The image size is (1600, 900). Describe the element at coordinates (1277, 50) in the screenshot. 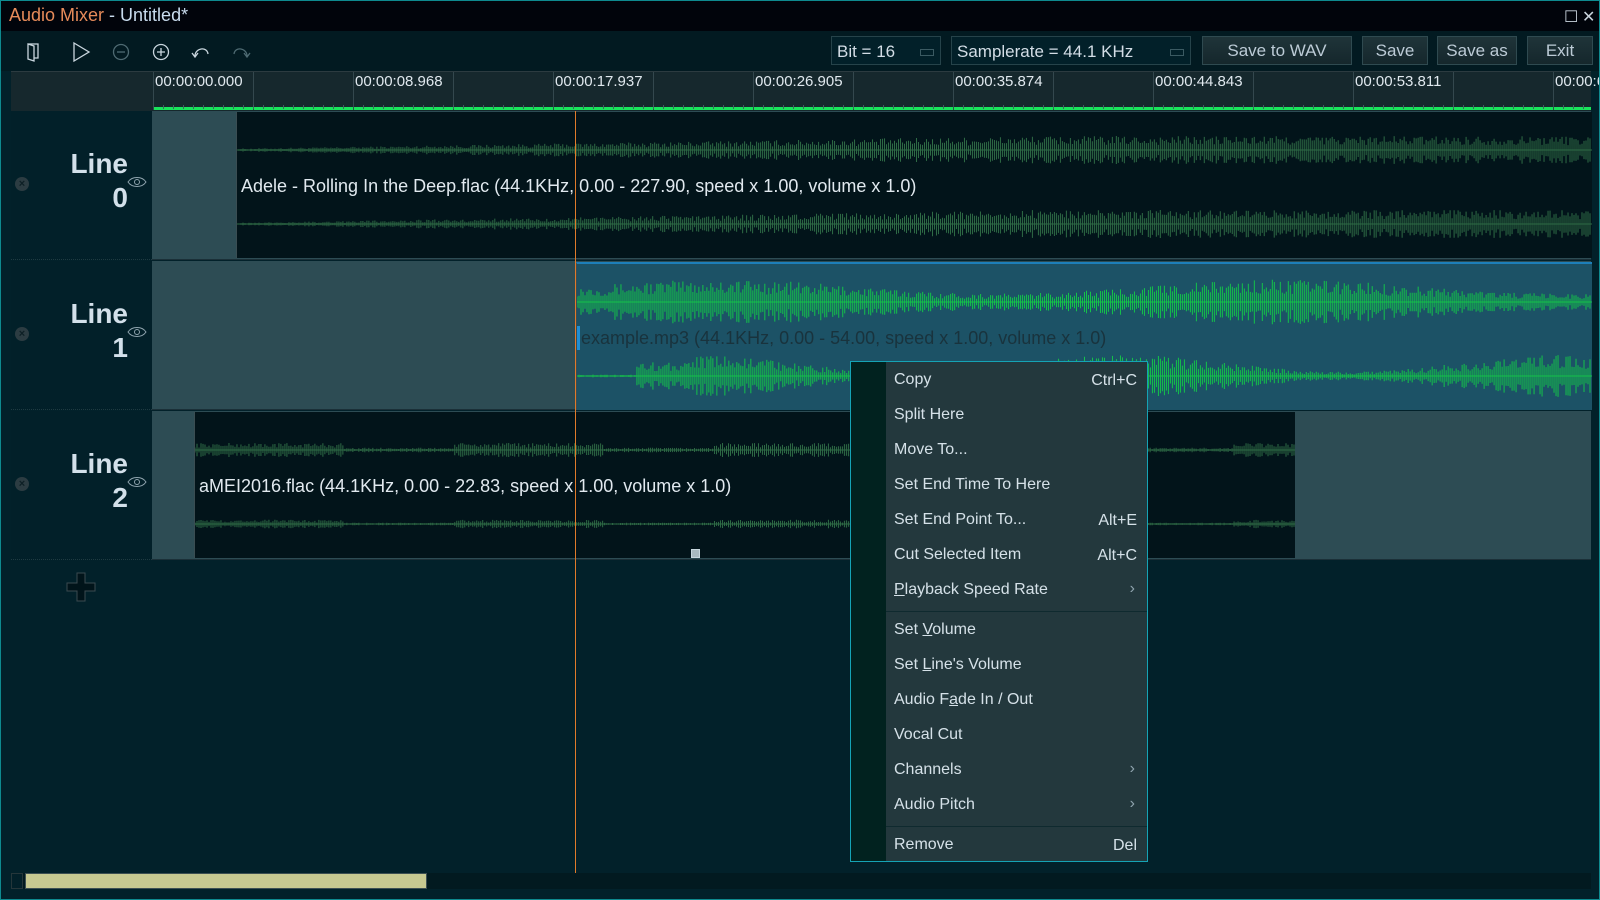

I see `save-to-wav-button: Save to WAV` at that location.